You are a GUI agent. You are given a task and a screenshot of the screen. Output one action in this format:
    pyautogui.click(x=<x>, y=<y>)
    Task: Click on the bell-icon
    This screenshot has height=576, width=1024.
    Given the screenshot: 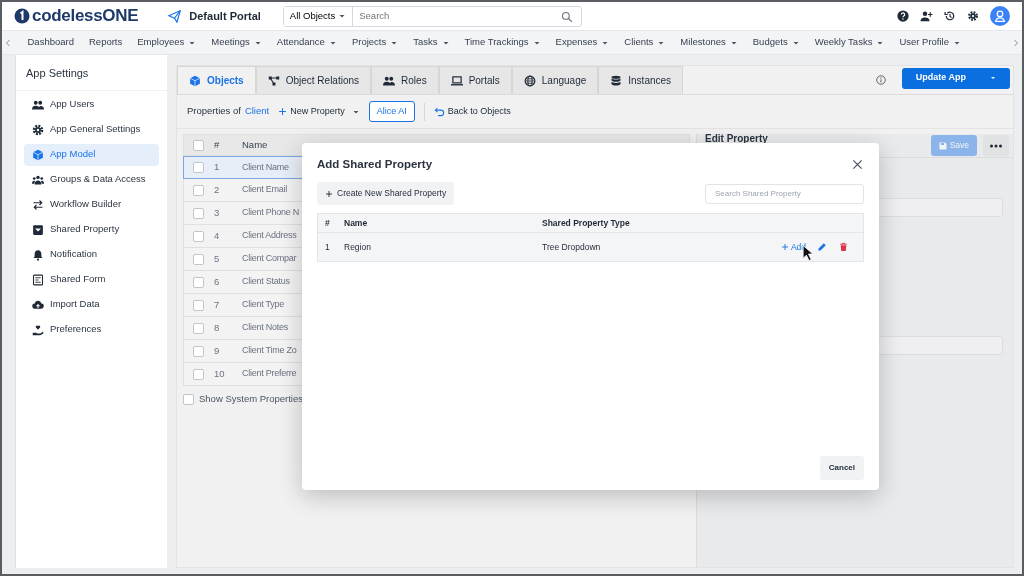 What is the action you would take?
    pyautogui.click(x=38, y=254)
    